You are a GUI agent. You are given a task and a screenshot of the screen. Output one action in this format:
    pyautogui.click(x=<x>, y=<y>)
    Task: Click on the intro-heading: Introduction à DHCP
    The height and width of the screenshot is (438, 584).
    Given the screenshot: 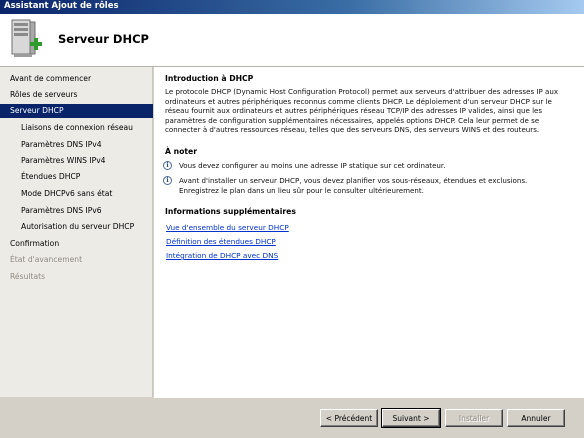 What is the action you would take?
    pyautogui.click(x=209, y=78)
    